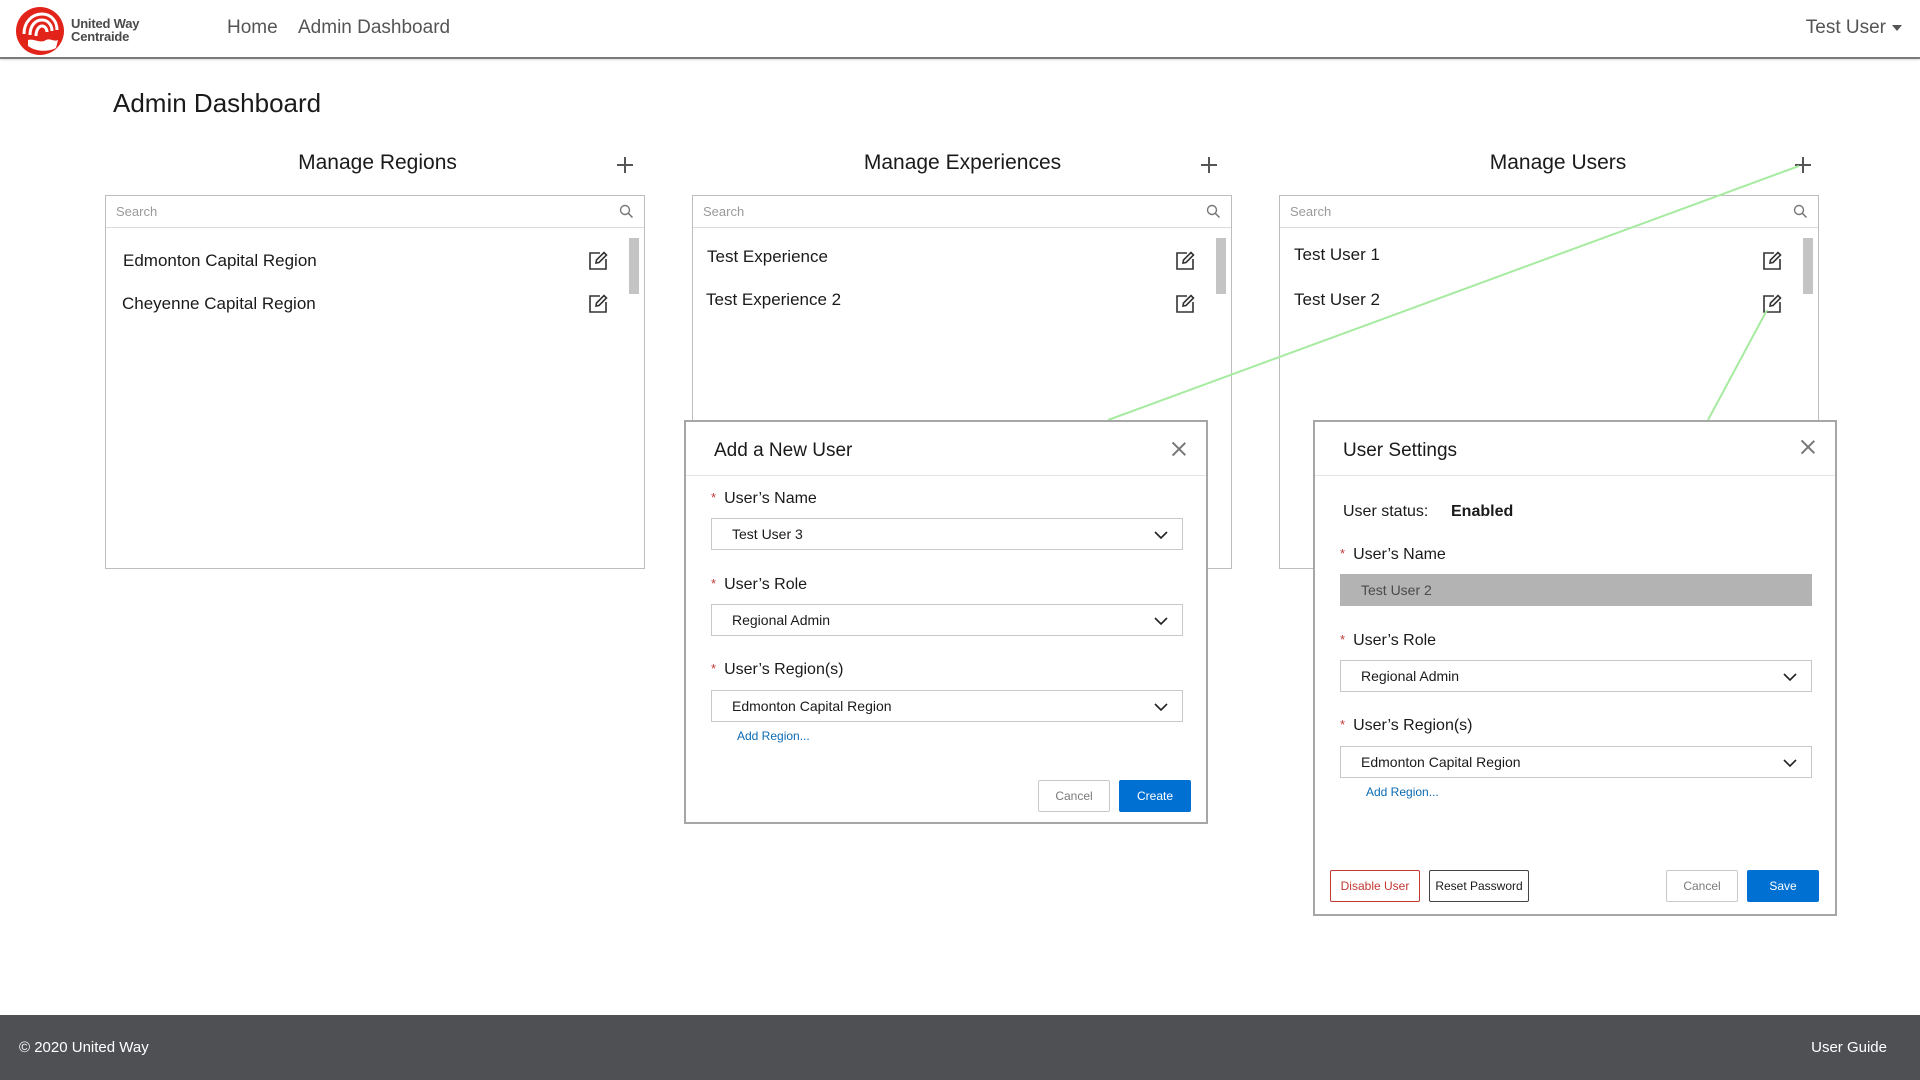  Describe the element at coordinates (767, 256) in the screenshot. I see `experience-item-label: Test Experience` at that location.